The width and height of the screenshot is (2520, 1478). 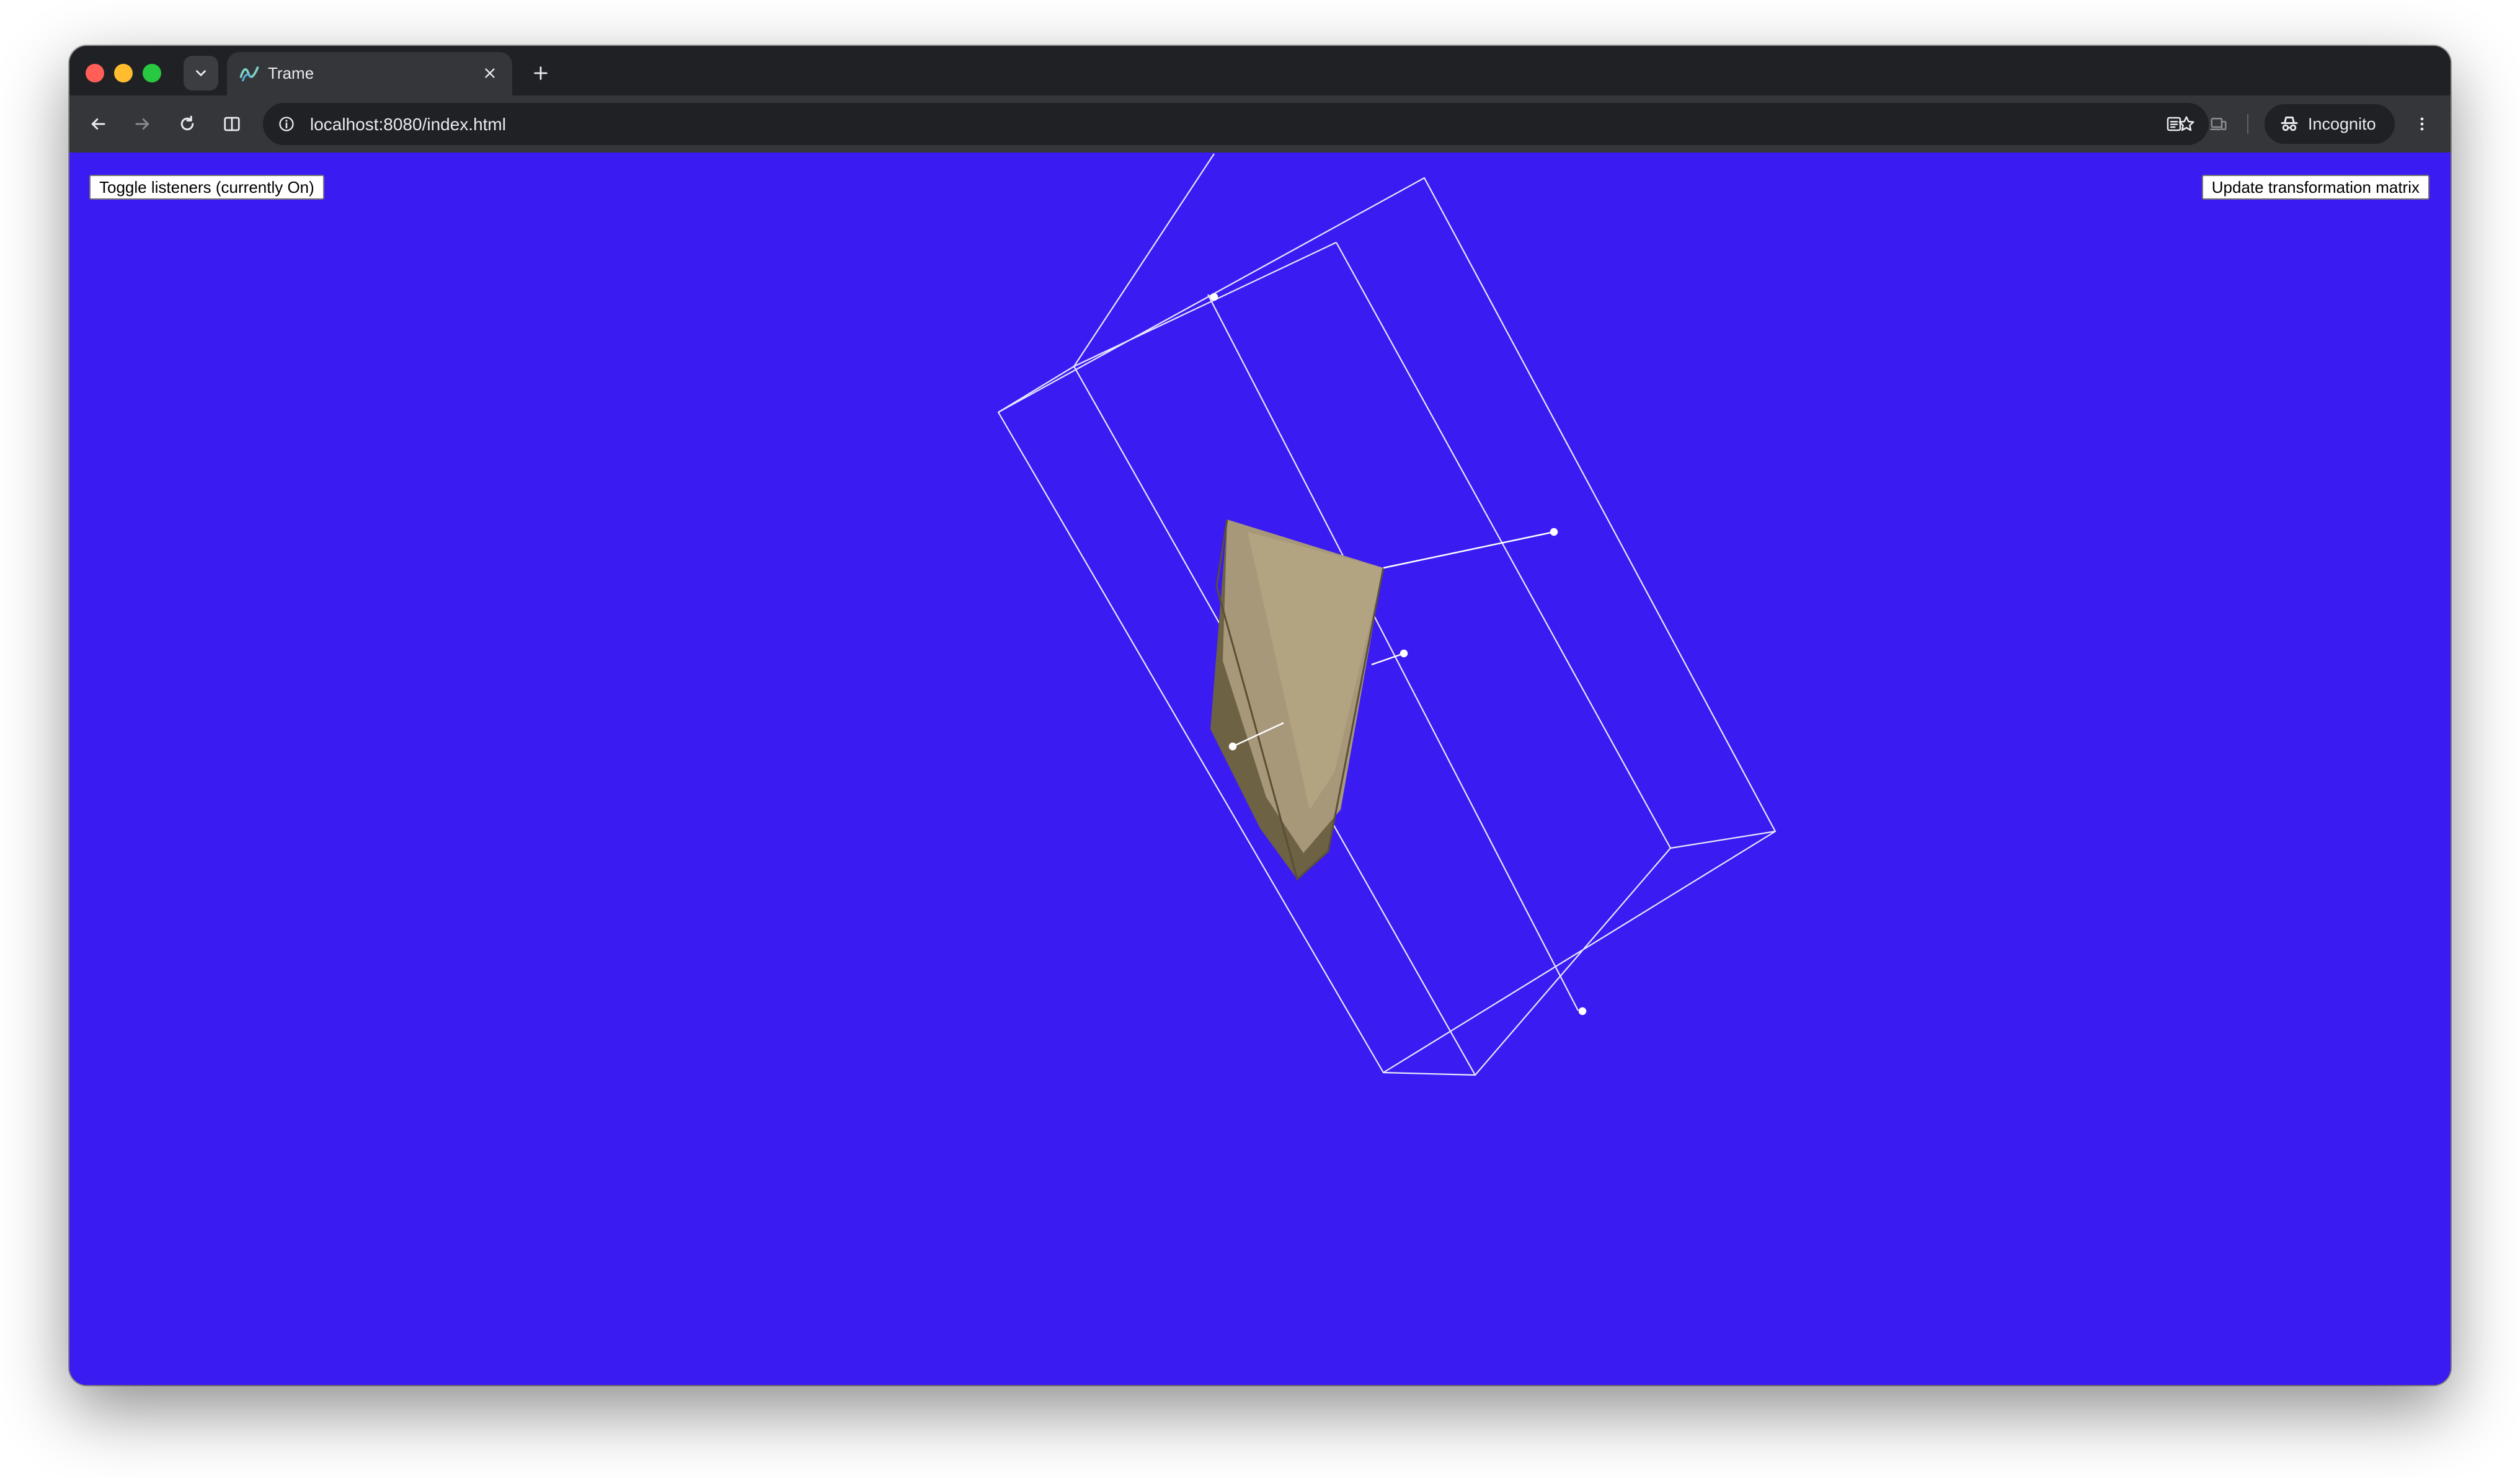 I want to click on plus-icon, so click(x=541, y=73).